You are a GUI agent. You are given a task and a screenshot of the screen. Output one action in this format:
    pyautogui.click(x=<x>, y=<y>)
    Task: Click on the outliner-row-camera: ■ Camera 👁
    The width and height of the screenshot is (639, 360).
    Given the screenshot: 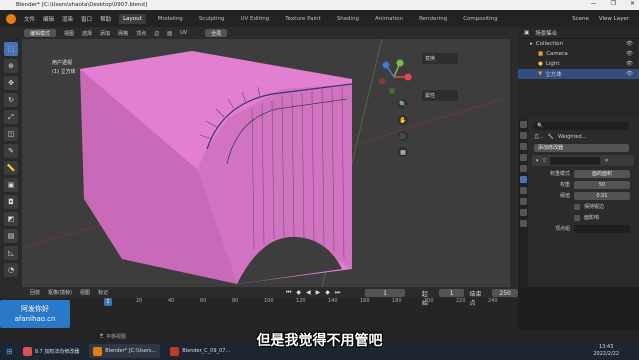 What is the action you would take?
    pyautogui.click(x=578, y=54)
    